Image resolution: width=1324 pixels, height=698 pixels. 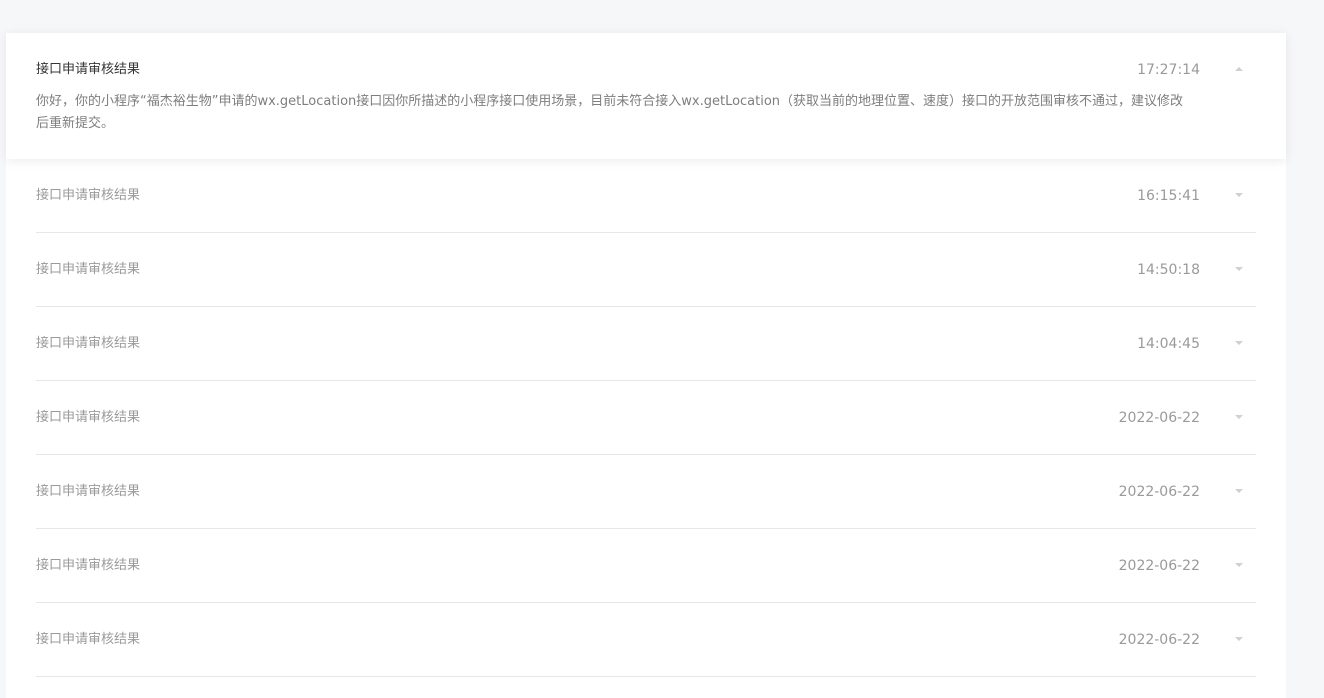 What do you see at coordinates (1239, 69) in the screenshot?
I see `chevron-up-icon` at bounding box center [1239, 69].